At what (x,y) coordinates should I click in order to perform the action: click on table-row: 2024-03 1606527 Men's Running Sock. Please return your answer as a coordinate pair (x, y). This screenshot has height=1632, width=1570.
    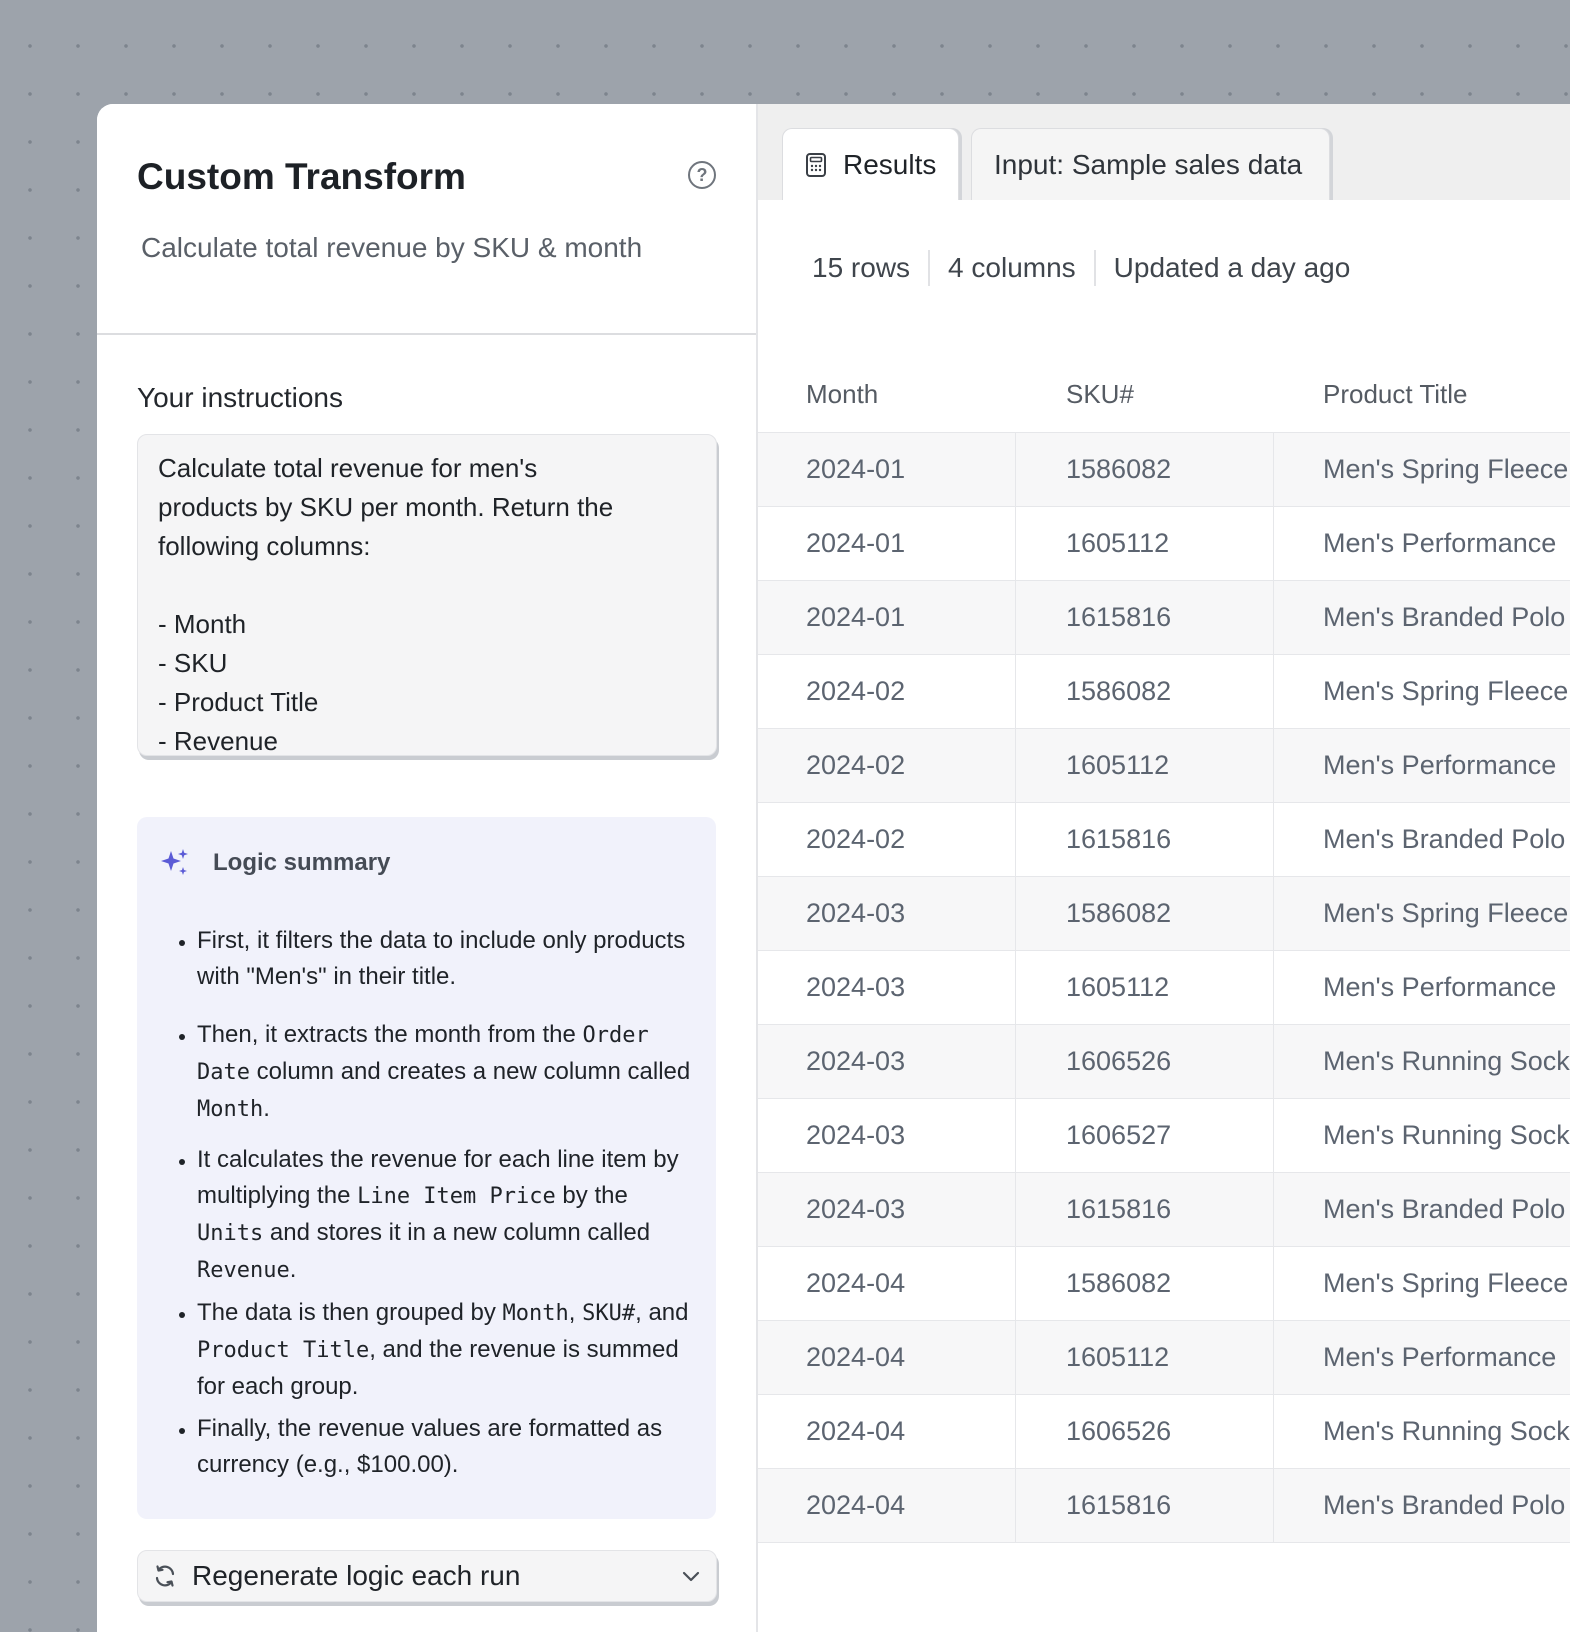
    Looking at the image, I should click on (1164, 1136).